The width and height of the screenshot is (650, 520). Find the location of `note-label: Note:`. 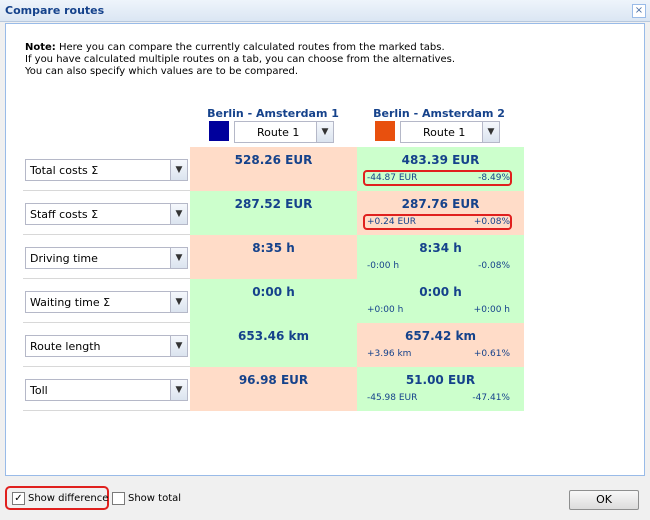

note-label: Note: is located at coordinates (40, 47).